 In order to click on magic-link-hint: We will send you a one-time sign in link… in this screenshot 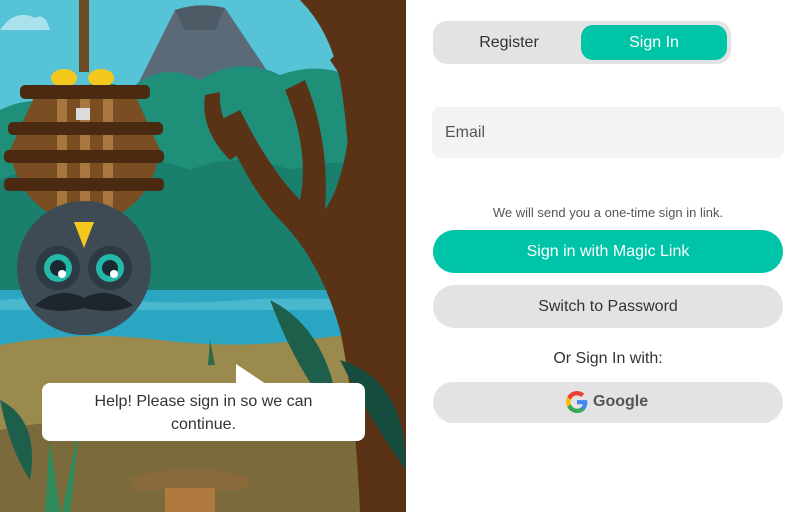, I will do `click(608, 212)`.